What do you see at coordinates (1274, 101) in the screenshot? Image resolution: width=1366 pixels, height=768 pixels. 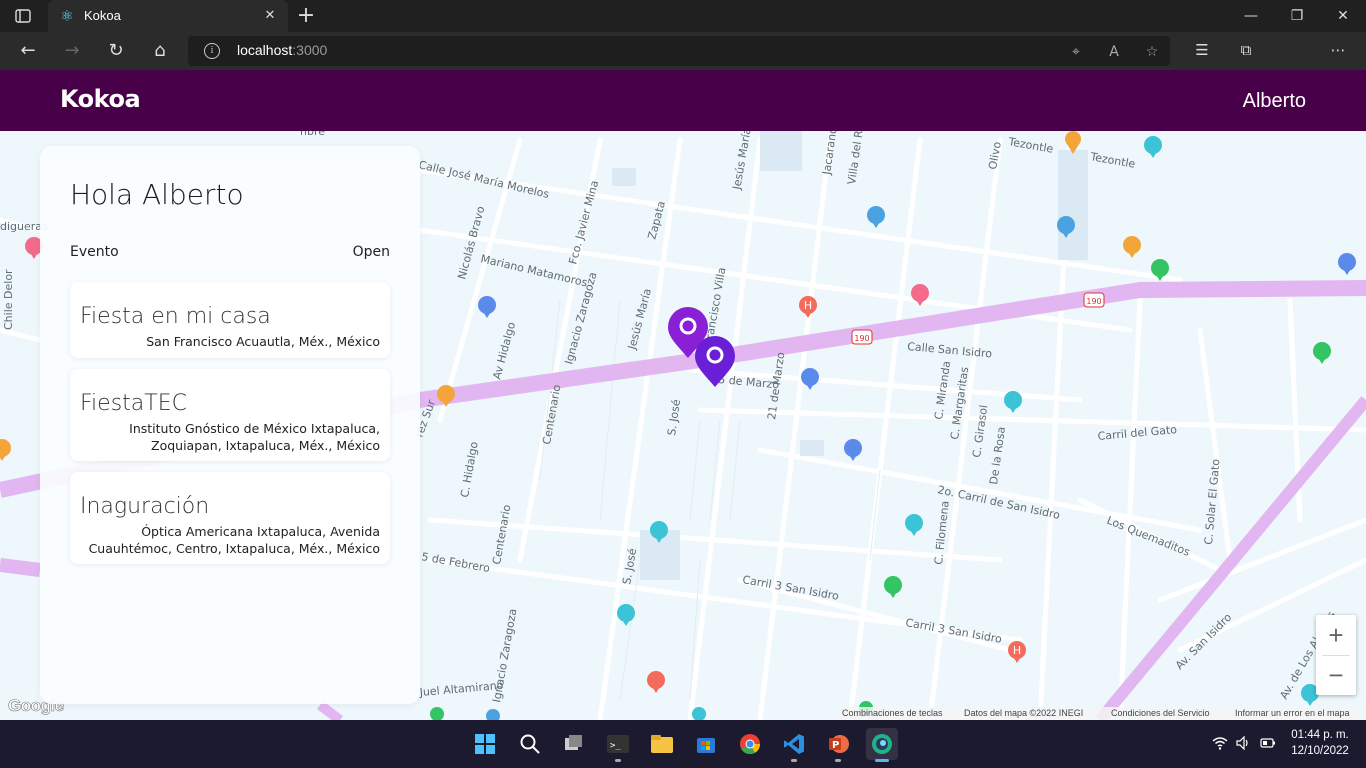 I see `user-name: Alberto` at bounding box center [1274, 101].